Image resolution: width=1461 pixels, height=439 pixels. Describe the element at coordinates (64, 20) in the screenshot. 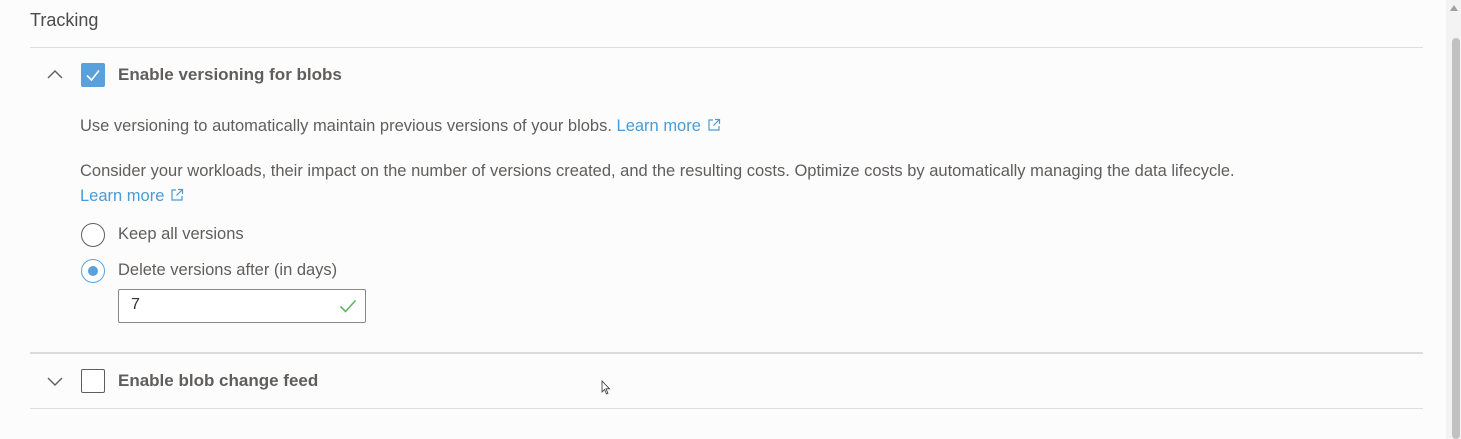

I see `section-title: Tracking` at that location.